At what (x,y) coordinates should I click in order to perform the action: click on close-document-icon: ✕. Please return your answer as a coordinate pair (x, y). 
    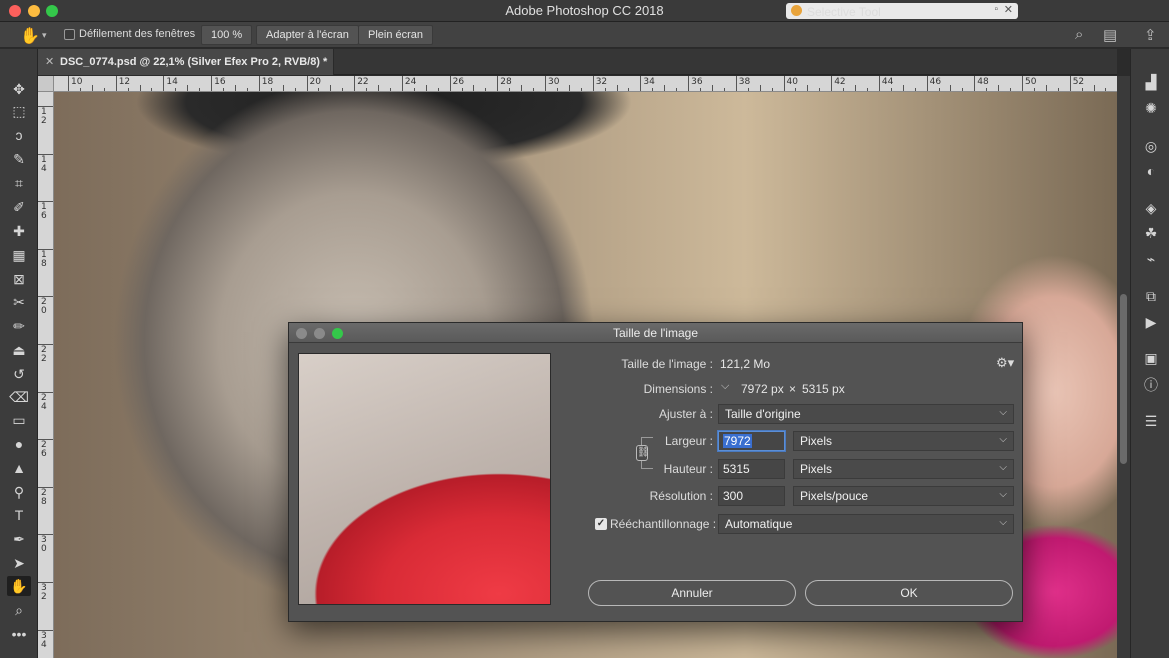
    Looking at the image, I should click on (49, 61).